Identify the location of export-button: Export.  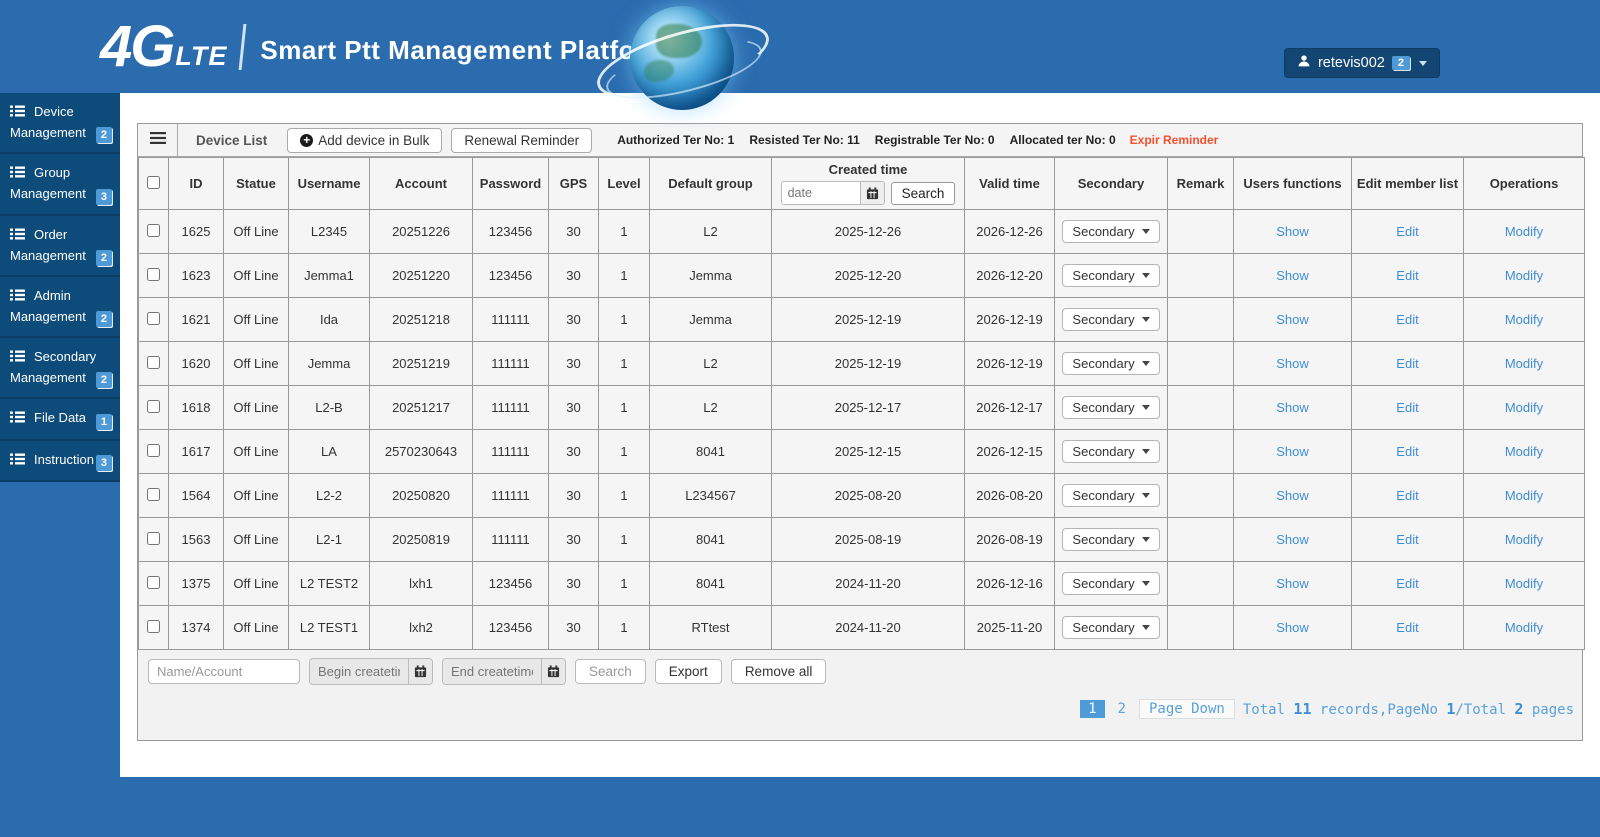
(688, 671).